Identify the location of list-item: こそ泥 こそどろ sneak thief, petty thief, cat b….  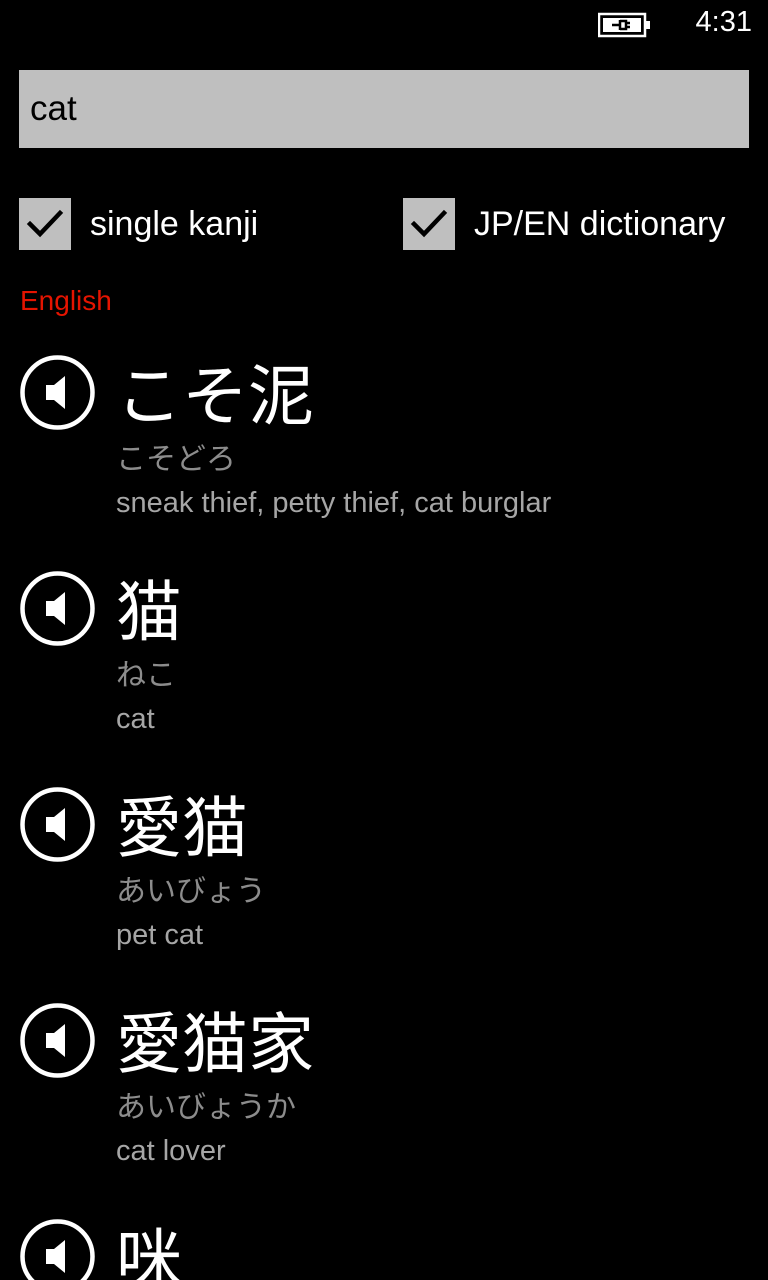
(384, 442).